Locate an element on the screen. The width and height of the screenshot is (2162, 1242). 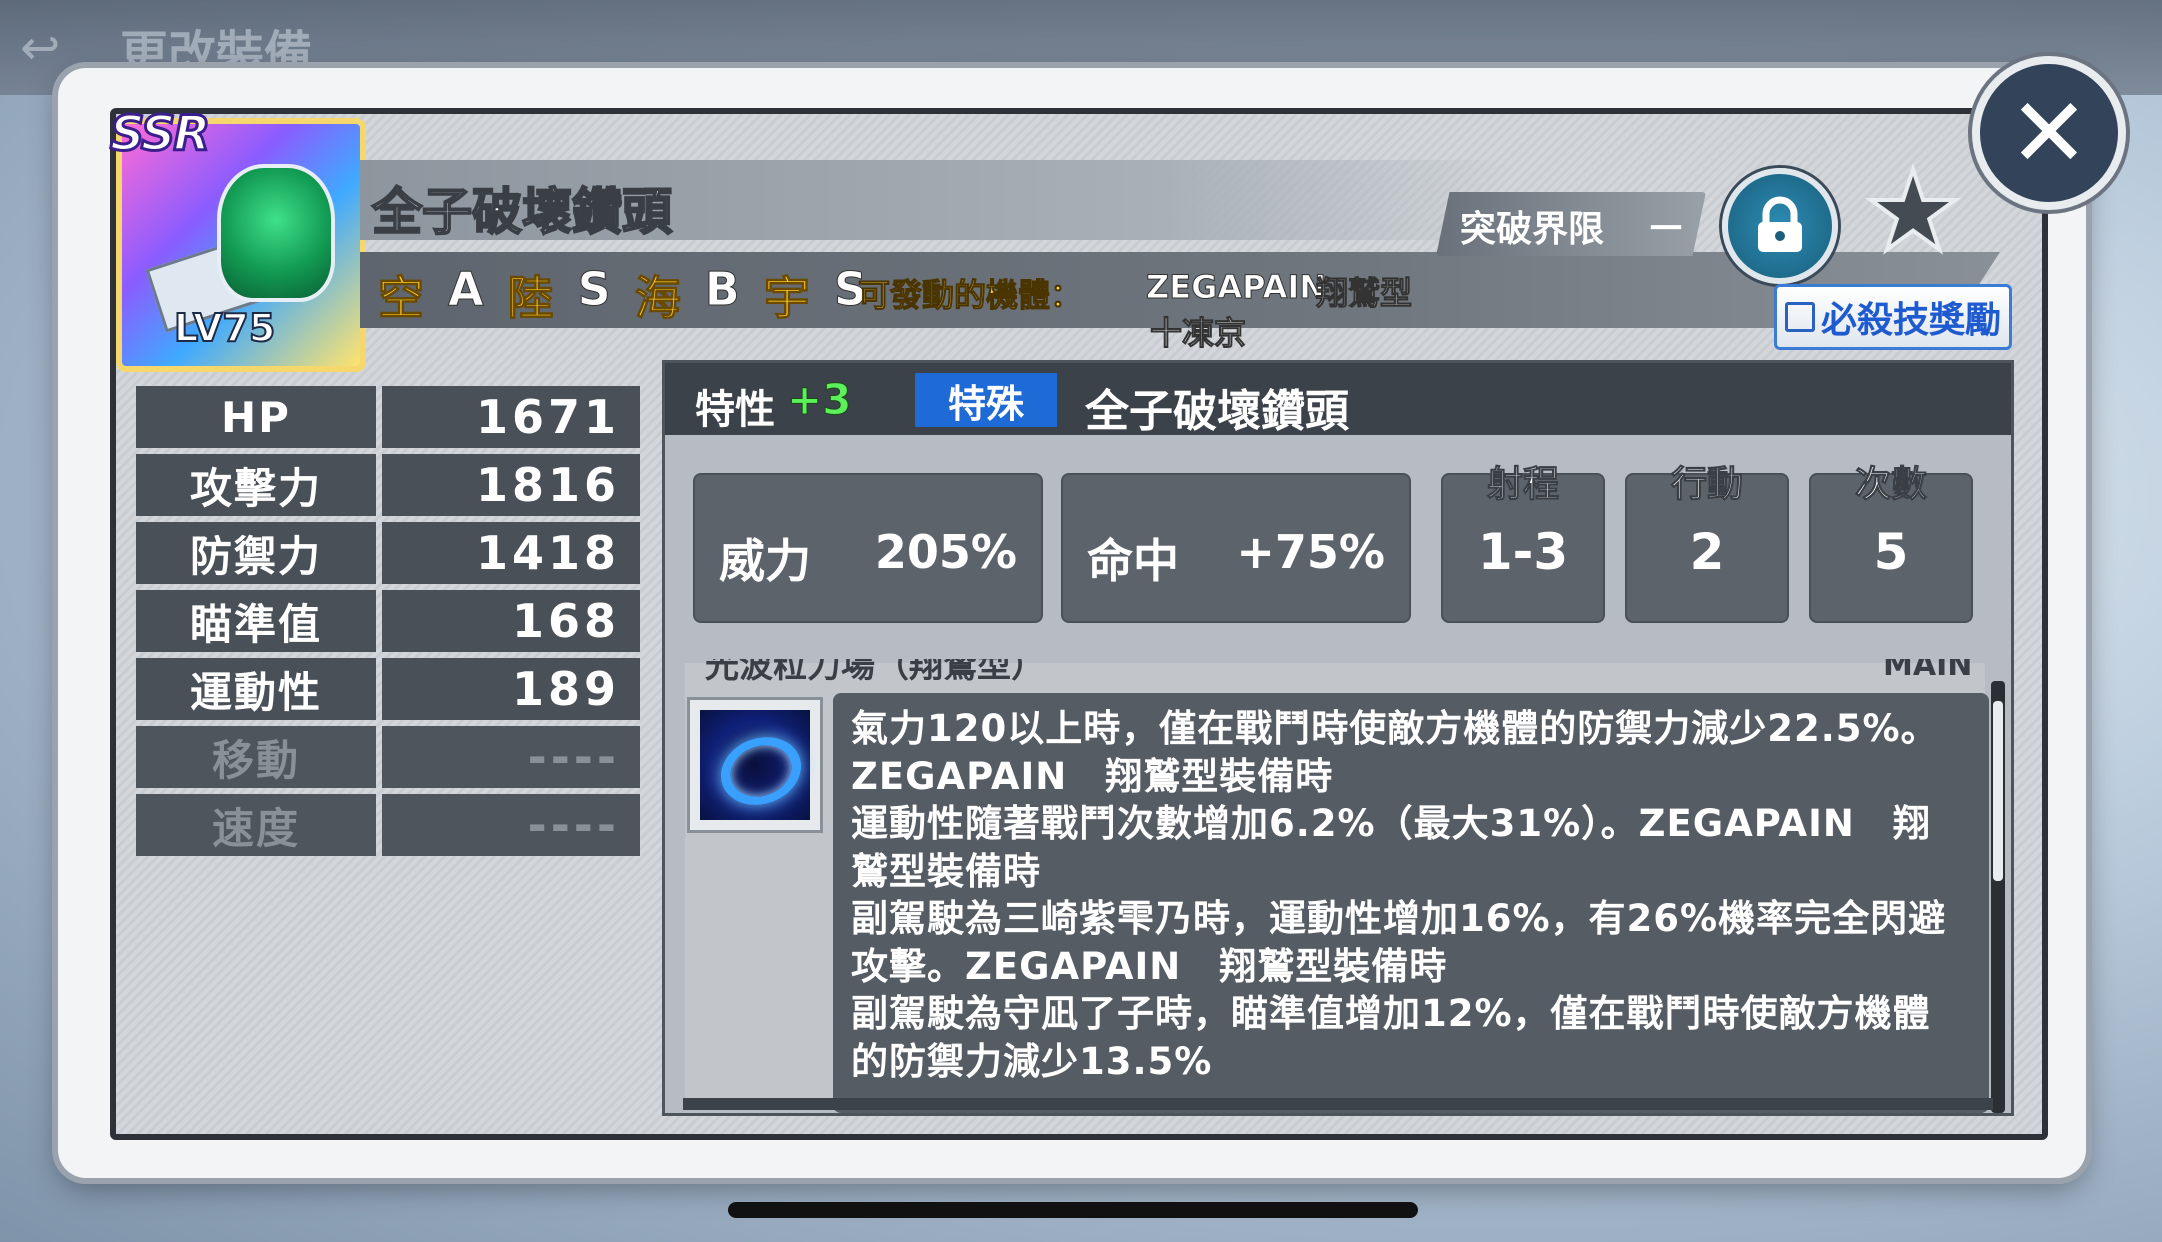
lock-icon is located at coordinates (1780, 224).